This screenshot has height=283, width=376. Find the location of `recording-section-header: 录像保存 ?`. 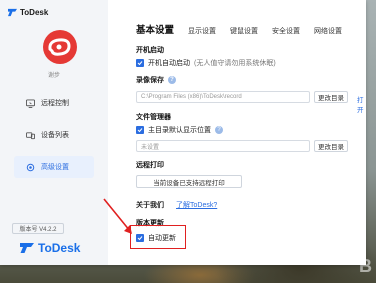

recording-section-header: 录像保存 ? is located at coordinates (156, 80).